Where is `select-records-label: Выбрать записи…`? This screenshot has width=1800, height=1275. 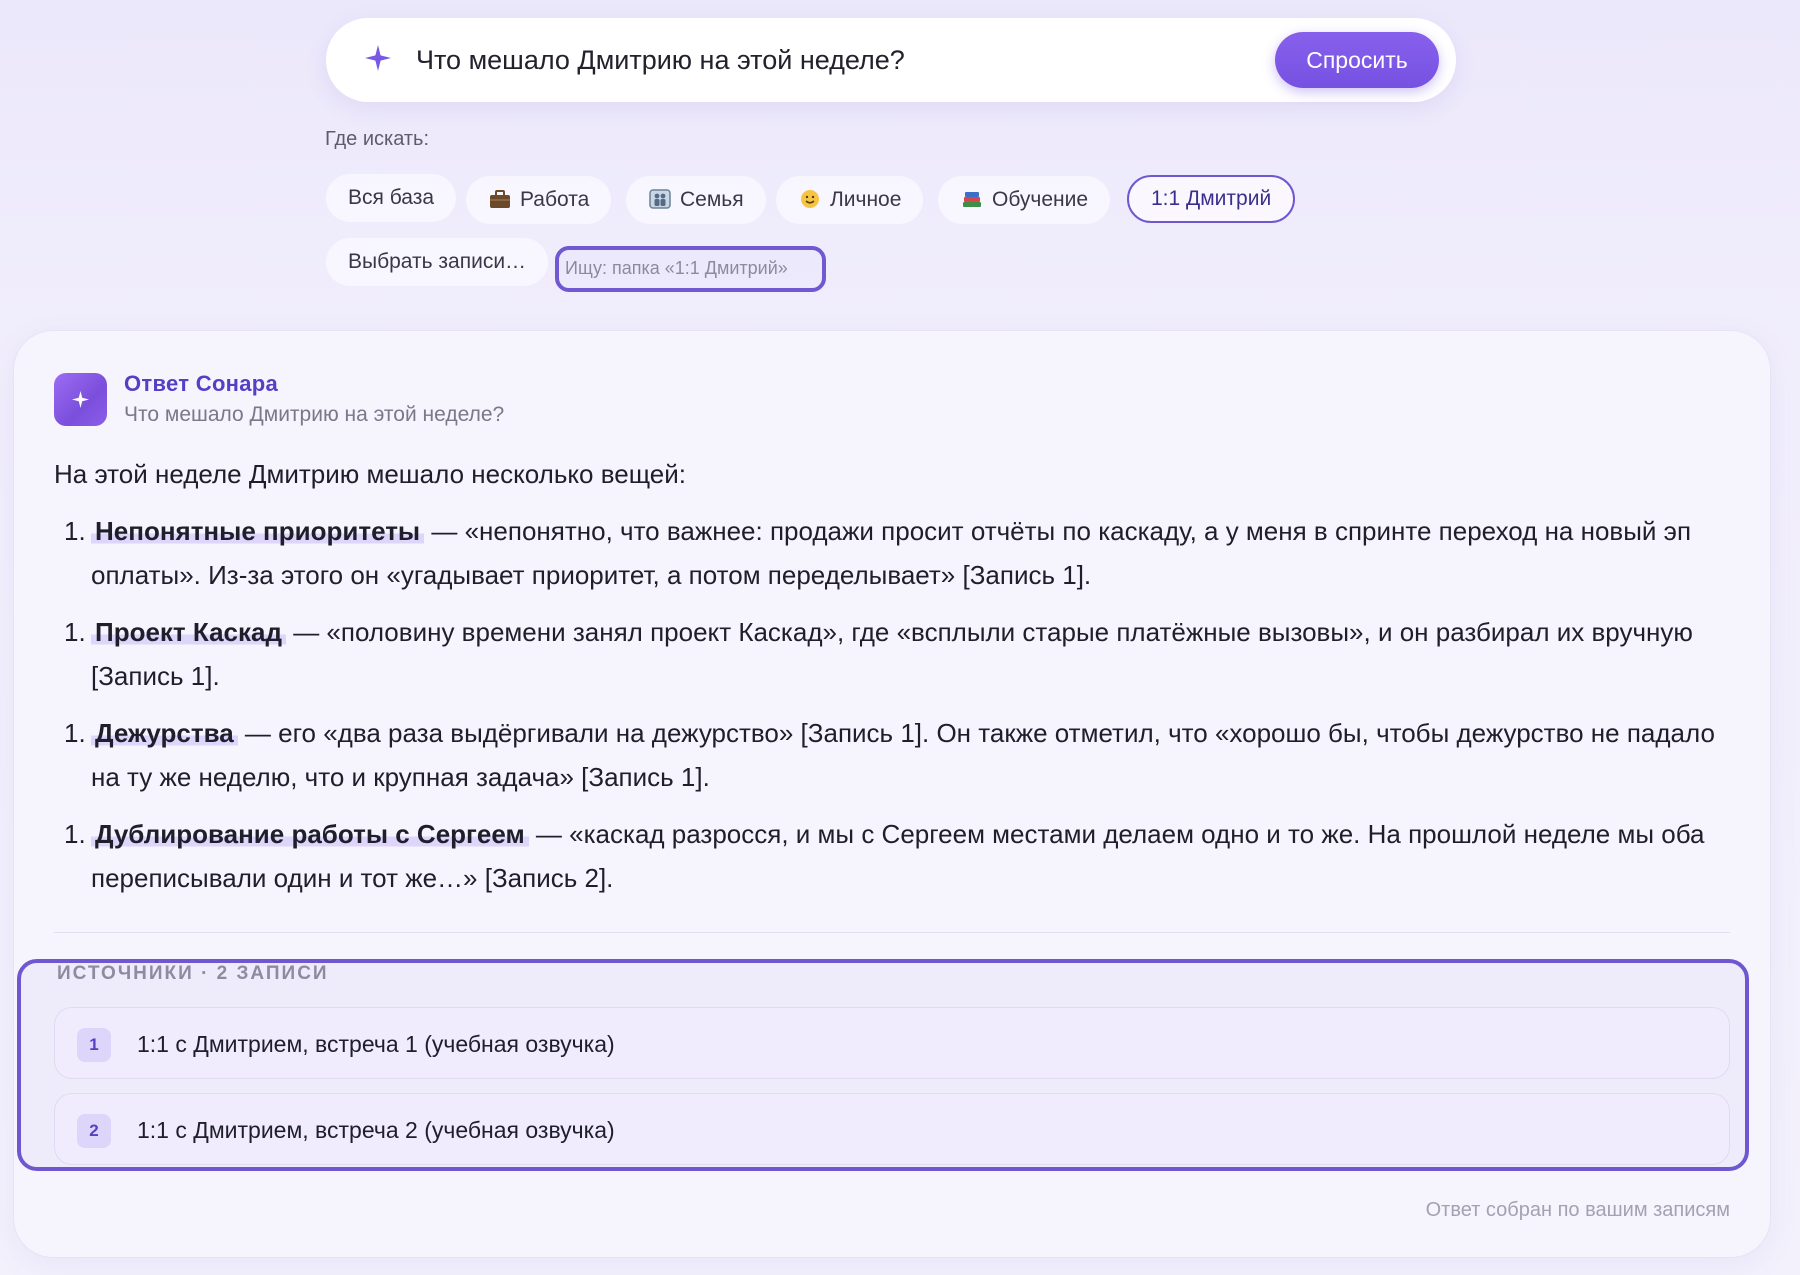
select-records-label: Выбрать записи… is located at coordinates (437, 261).